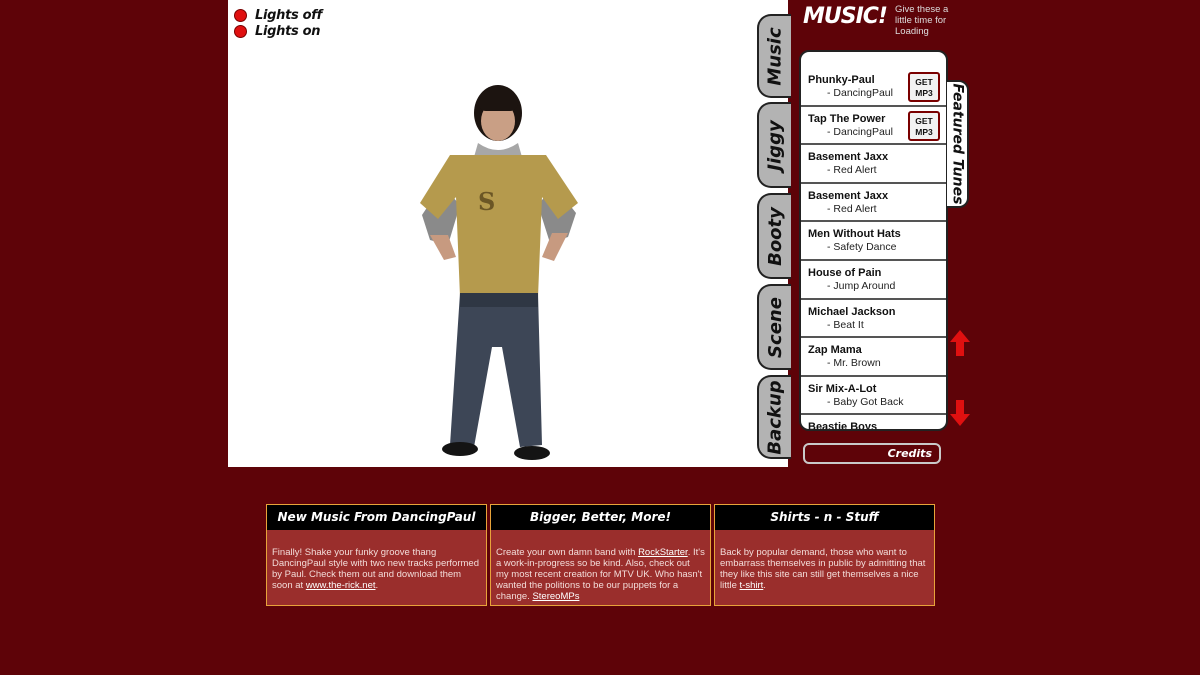 Image resolution: width=1200 pixels, height=675 pixels. I want to click on track-item: Phunky-Paul - DancingPaul GET MP3, so click(873, 87).